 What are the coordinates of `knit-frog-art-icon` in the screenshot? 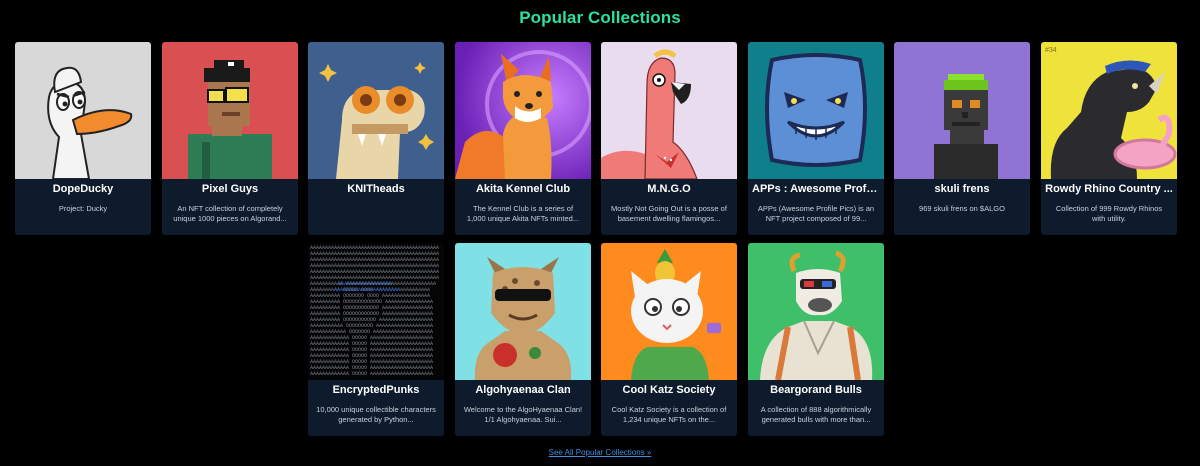 It's located at (376, 110).